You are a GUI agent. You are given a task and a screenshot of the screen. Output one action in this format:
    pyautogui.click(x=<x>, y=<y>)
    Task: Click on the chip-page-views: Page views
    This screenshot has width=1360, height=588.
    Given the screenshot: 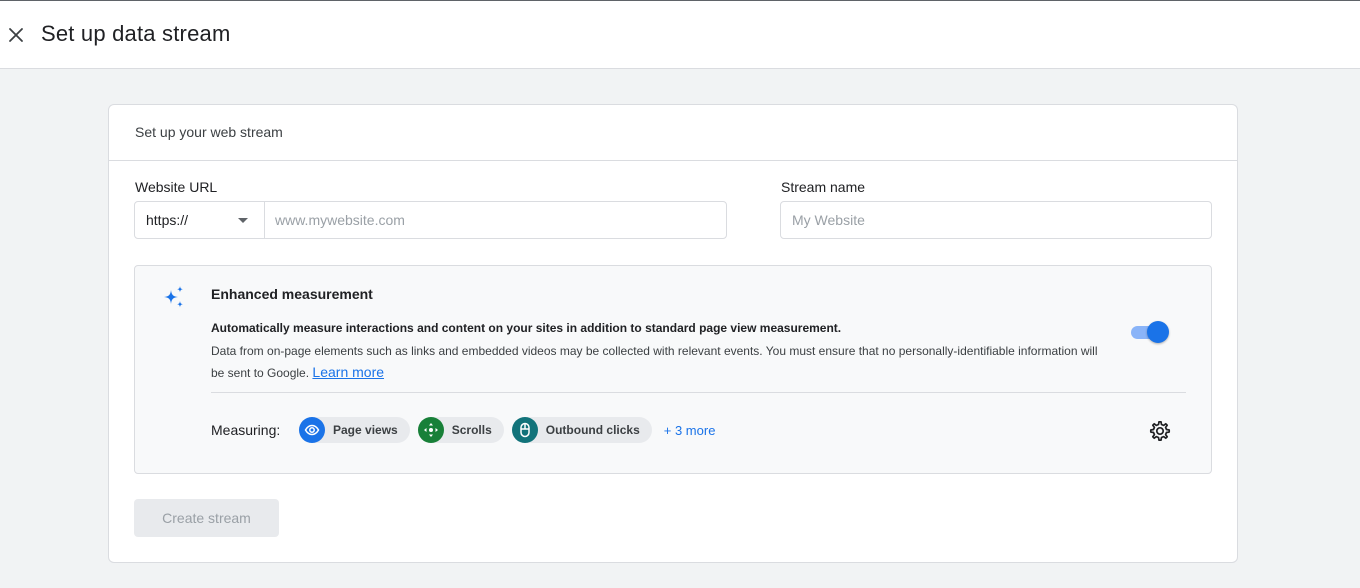 What is the action you would take?
    pyautogui.click(x=354, y=430)
    